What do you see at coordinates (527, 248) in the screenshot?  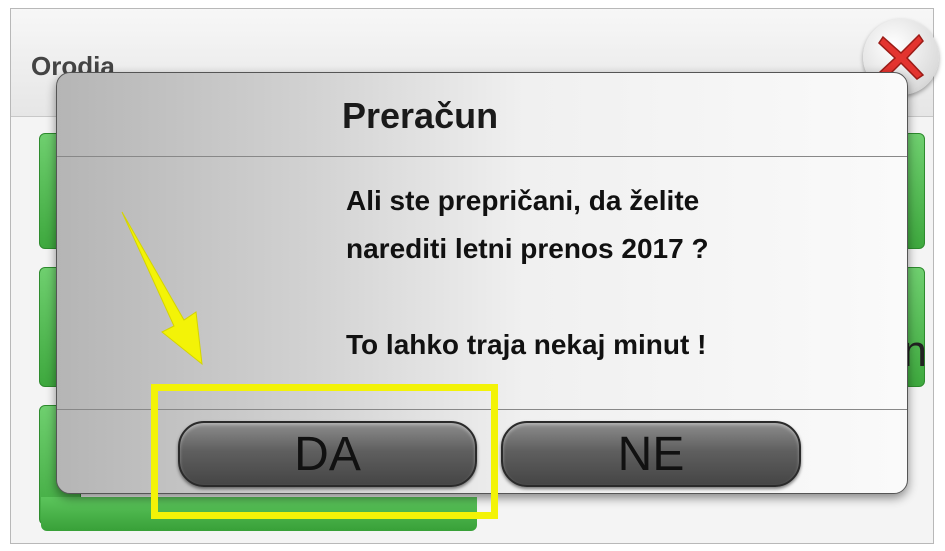 I see `message-line-2: narediti letni prenos 2017 ?` at bounding box center [527, 248].